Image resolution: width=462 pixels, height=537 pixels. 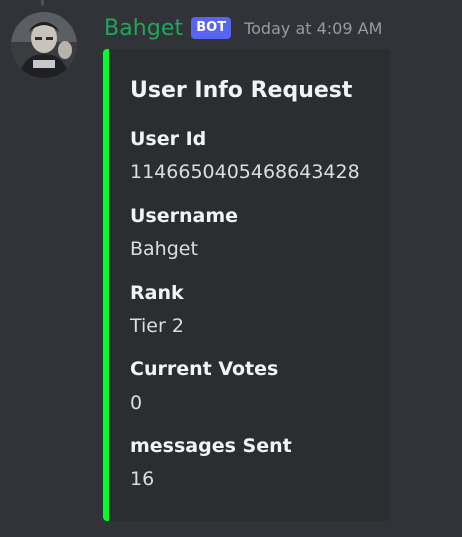 I want to click on author-name: Bahget, so click(x=143, y=28).